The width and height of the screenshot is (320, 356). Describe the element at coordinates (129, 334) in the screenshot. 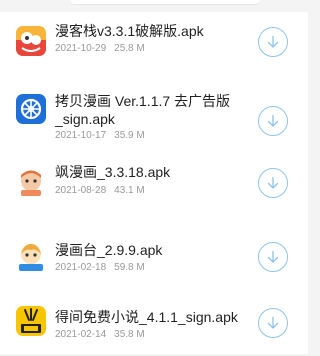

I see `file-size: 35.8 M` at that location.